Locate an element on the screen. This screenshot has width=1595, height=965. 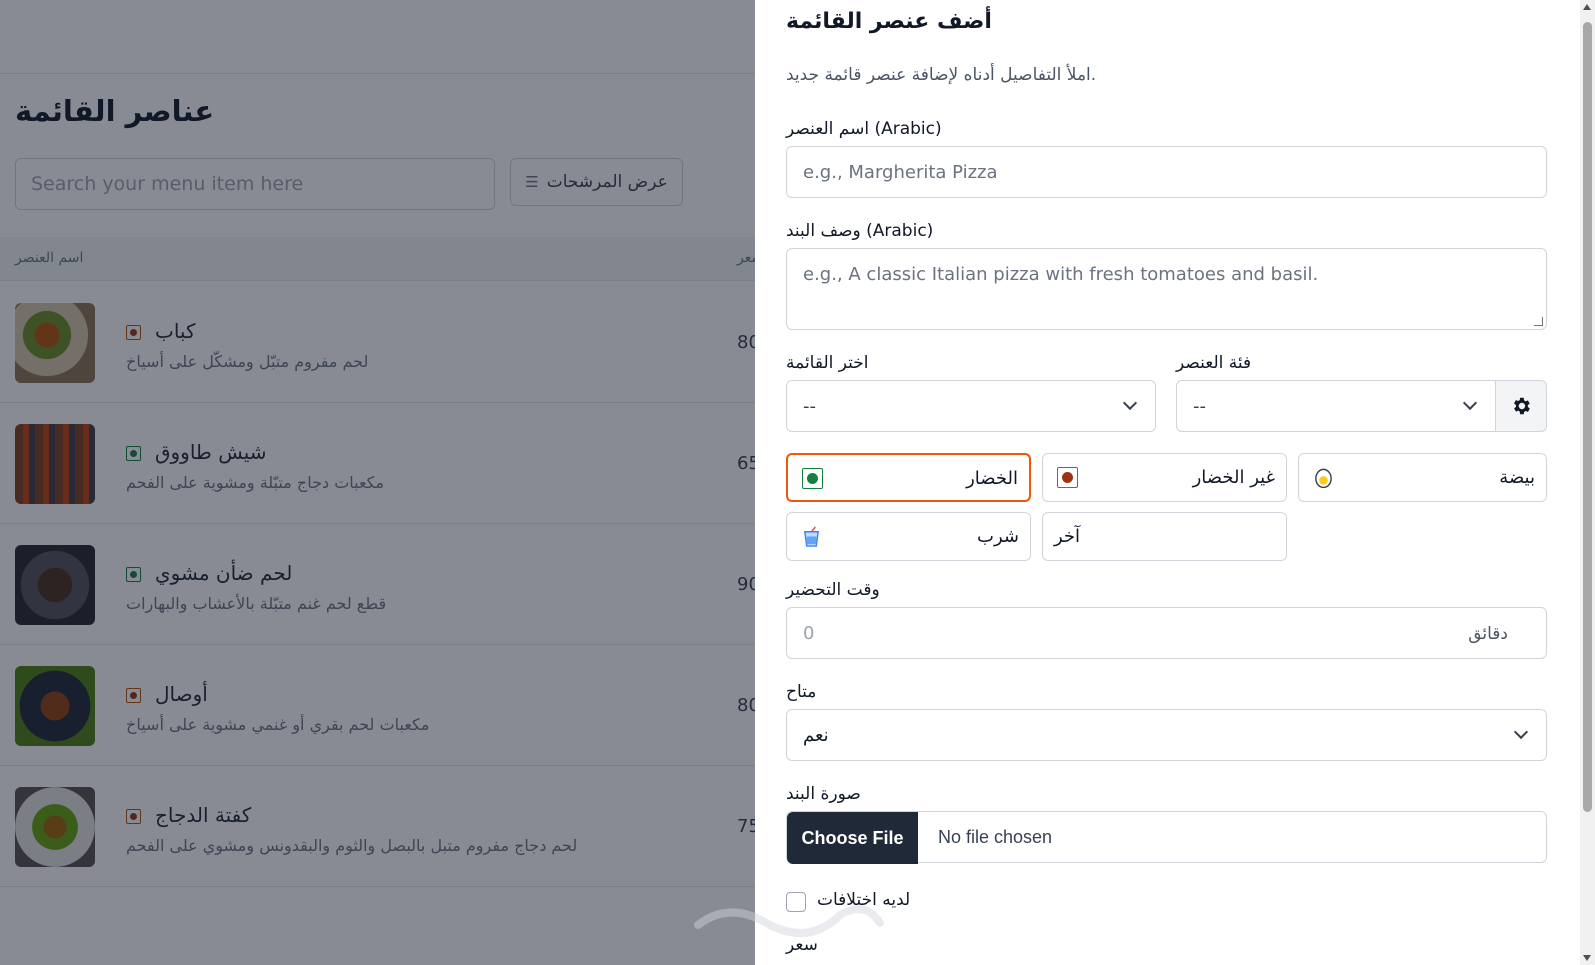
category-select-label: فئة العنصر is located at coordinates (1214, 363).